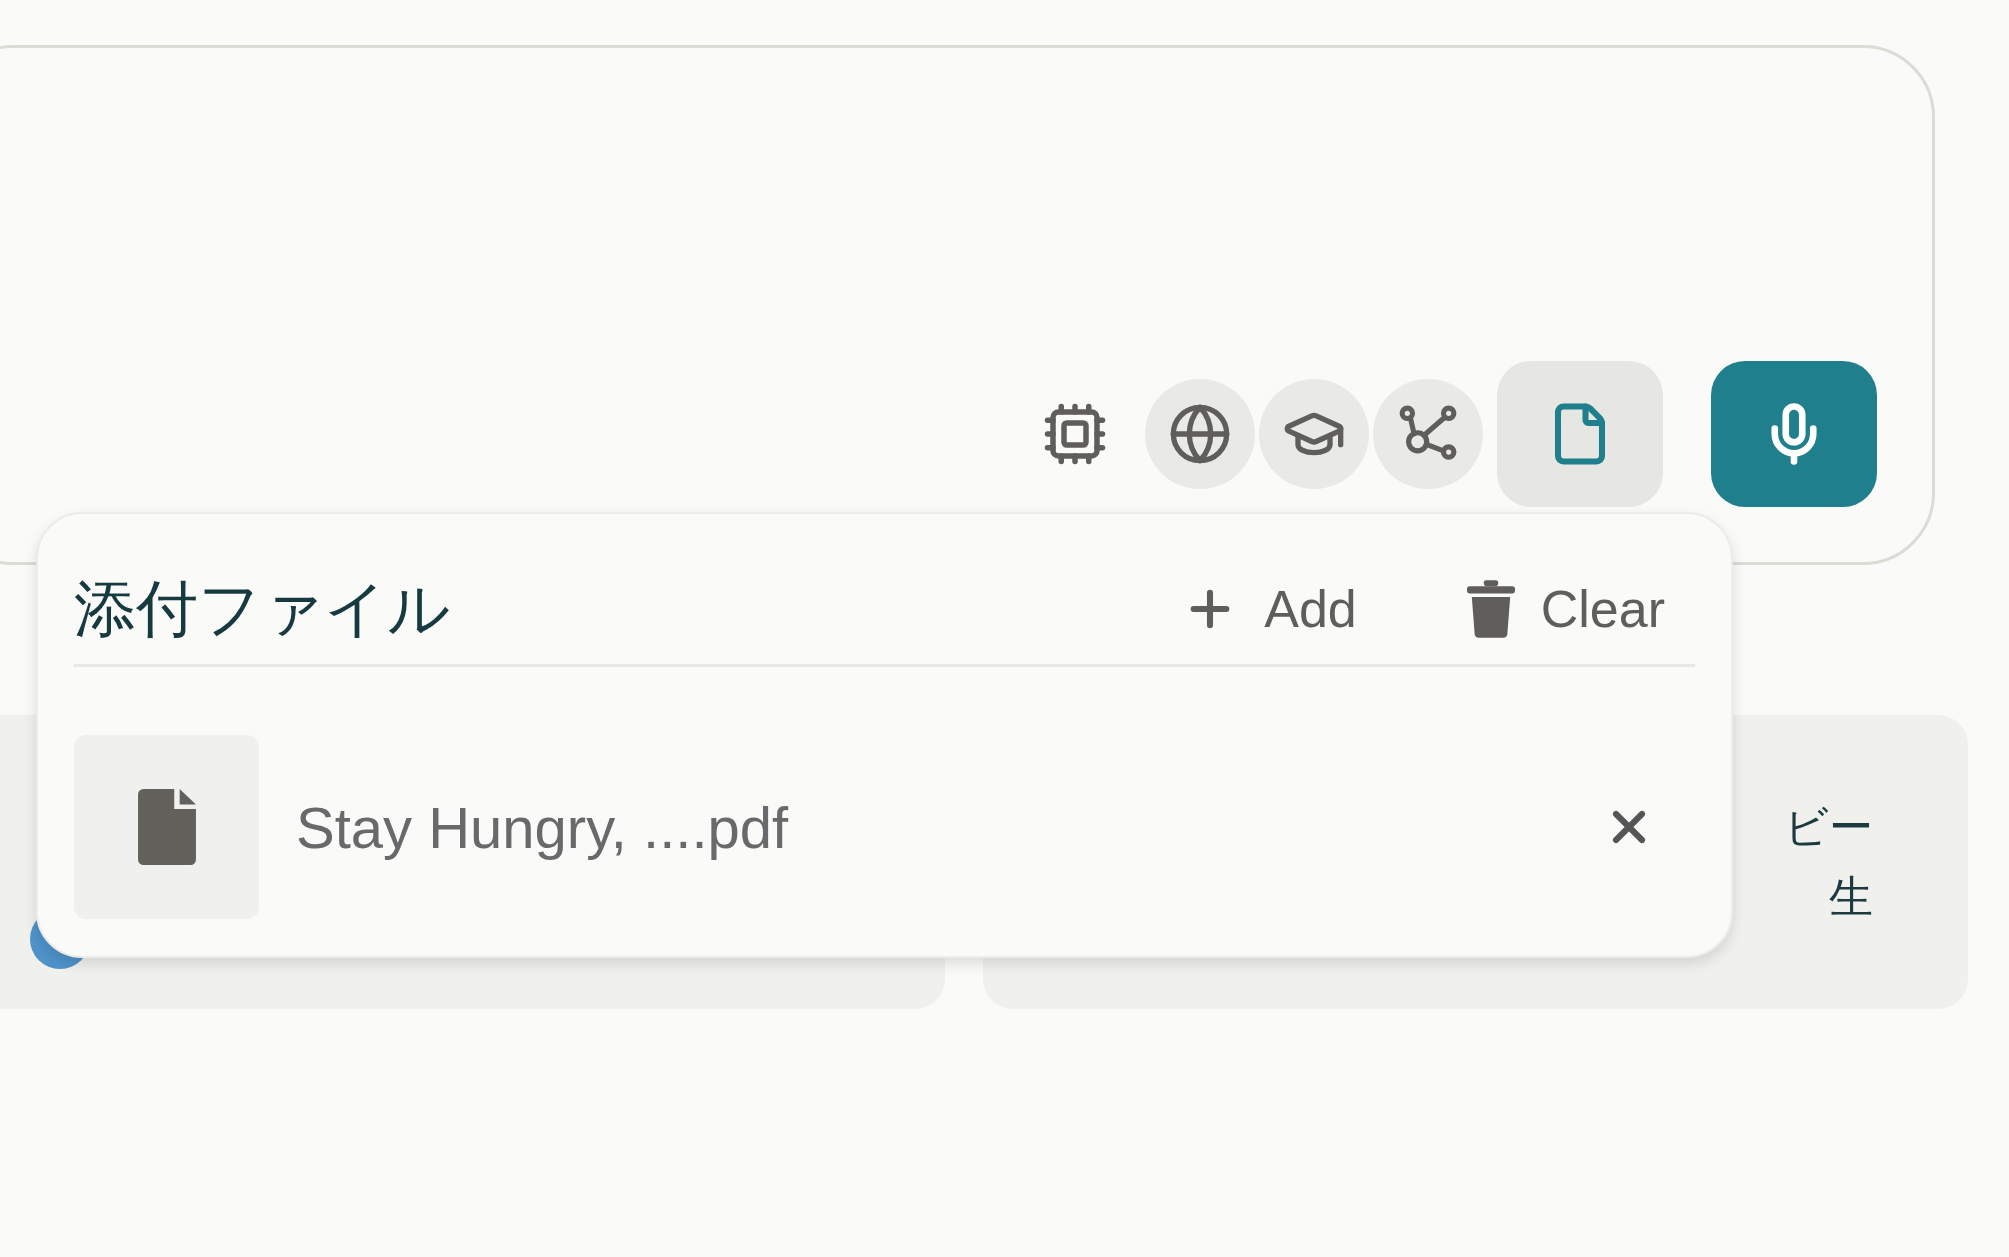 The height and width of the screenshot is (1257, 2009). What do you see at coordinates (1269, 609) in the screenshot?
I see `add-button: Add` at bounding box center [1269, 609].